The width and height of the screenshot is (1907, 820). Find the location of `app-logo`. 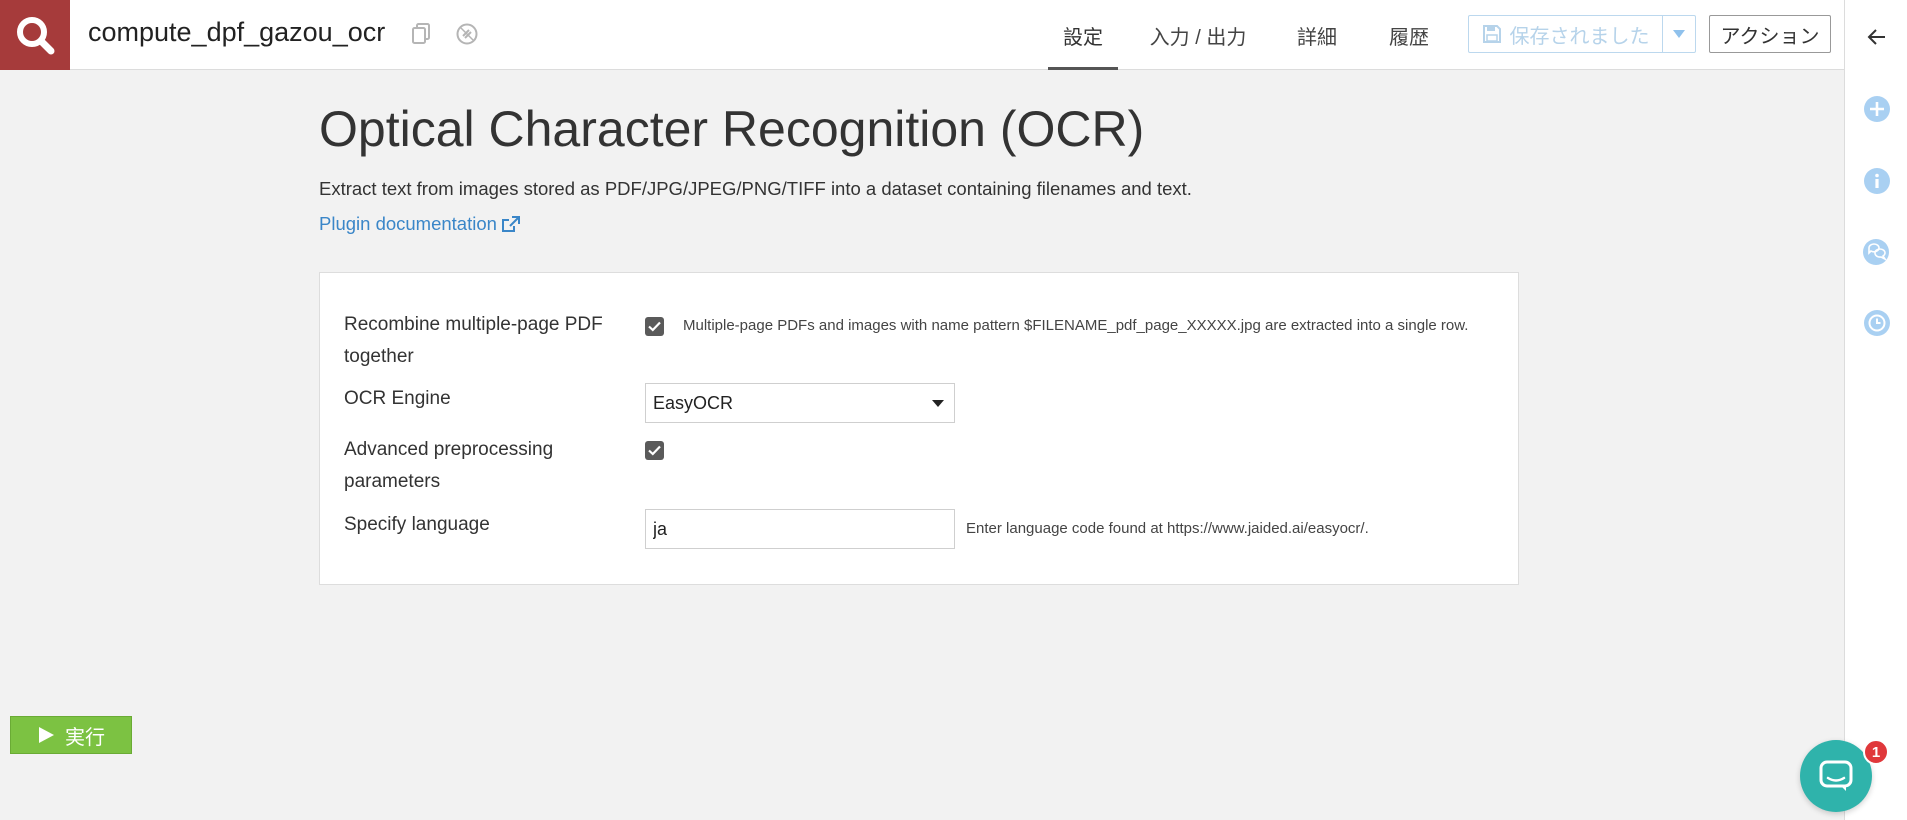

app-logo is located at coordinates (35, 35).